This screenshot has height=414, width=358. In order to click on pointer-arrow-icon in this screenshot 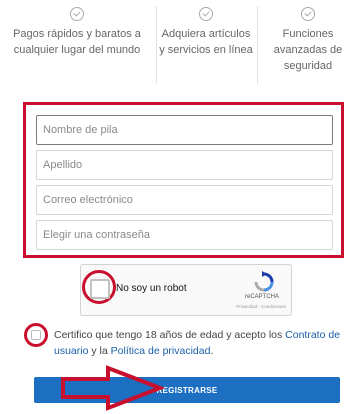, I will do `click(112, 388)`.